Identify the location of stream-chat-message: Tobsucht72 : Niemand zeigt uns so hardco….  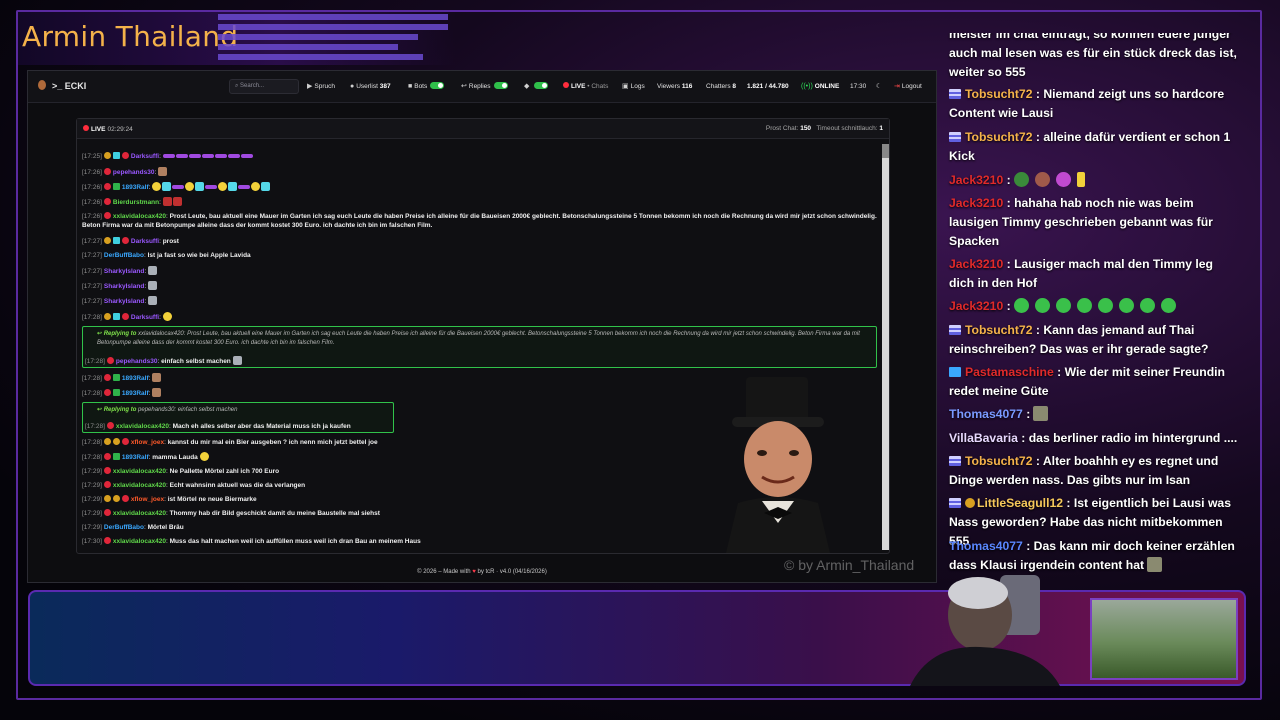
(1087, 103).